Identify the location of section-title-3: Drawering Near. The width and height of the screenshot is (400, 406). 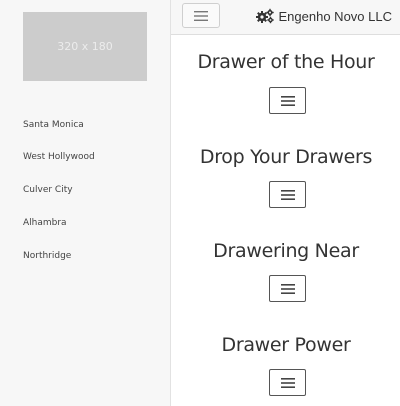
(286, 251).